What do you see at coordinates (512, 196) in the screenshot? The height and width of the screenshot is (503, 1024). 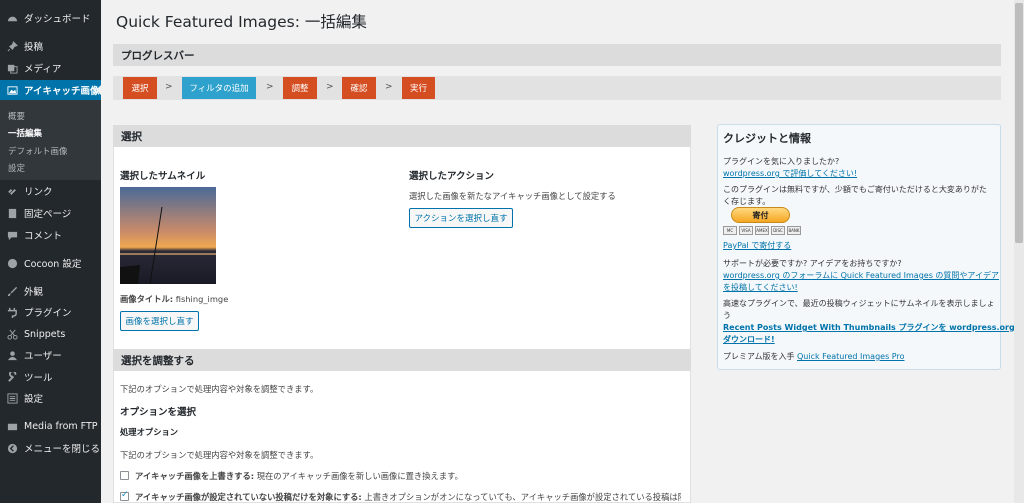 I see `selected-action-desc: 選択した画像を新たなアイキャッチ画像として設定する` at bounding box center [512, 196].